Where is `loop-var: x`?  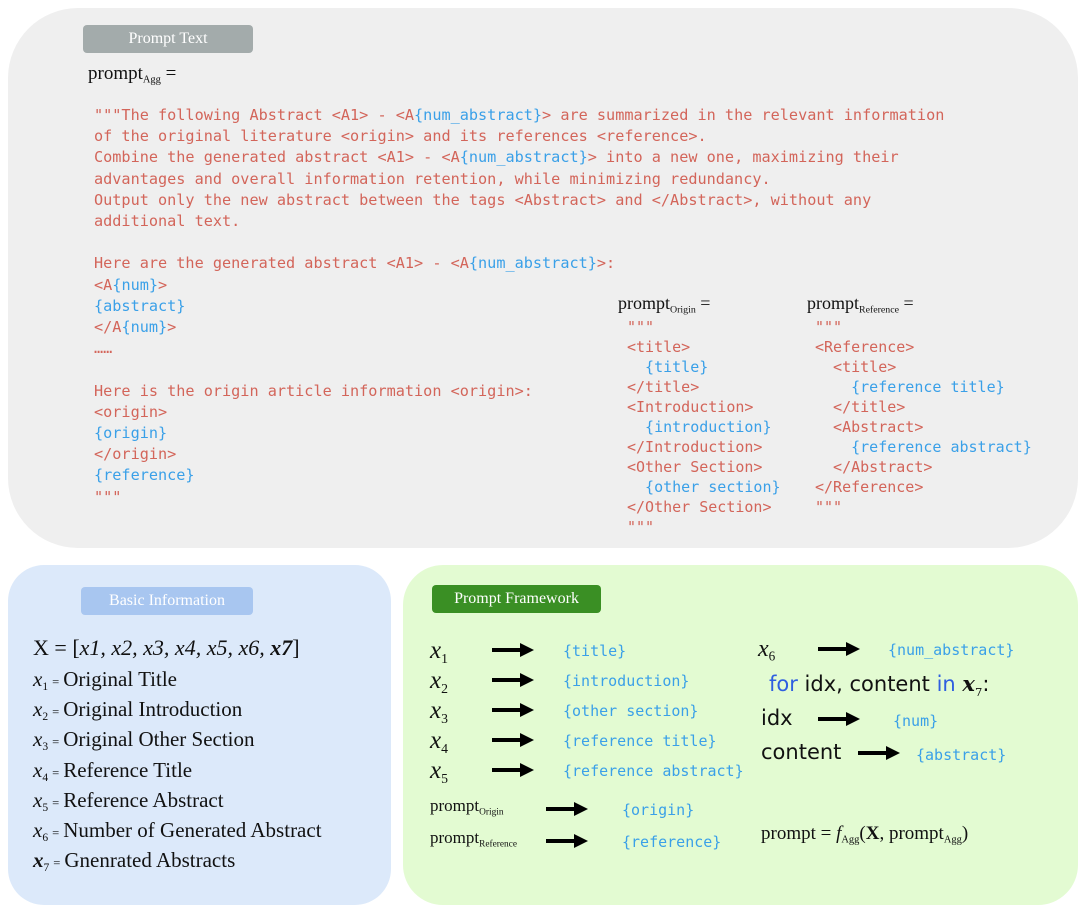 loop-var: x is located at coordinates (968, 683).